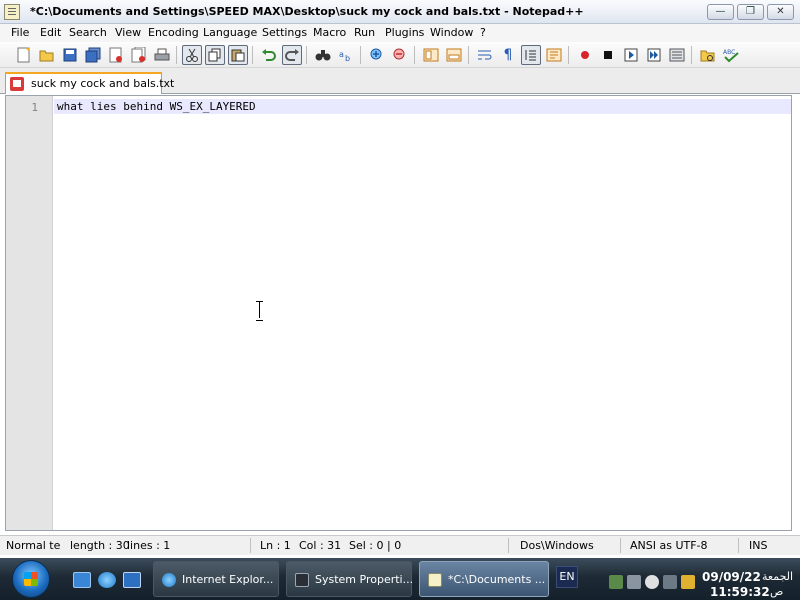 The height and width of the screenshot is (600, 800). Describe the element at coordinates (12, 12) in the screenshot. I see `notepadpp-app-icon` at that location.